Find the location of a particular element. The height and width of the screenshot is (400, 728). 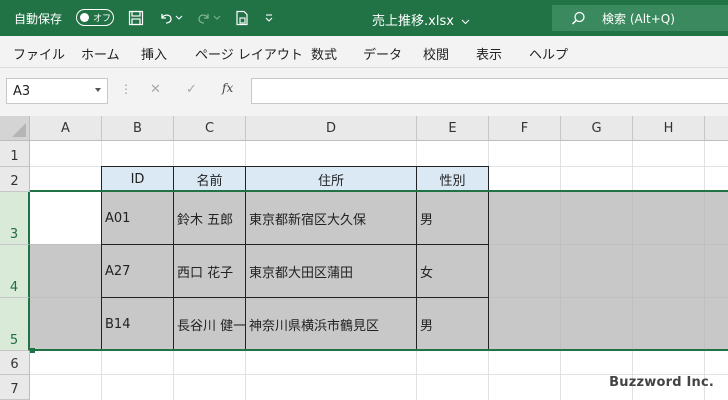

row-header-selected: 3 is located at coordinates (15, 218).